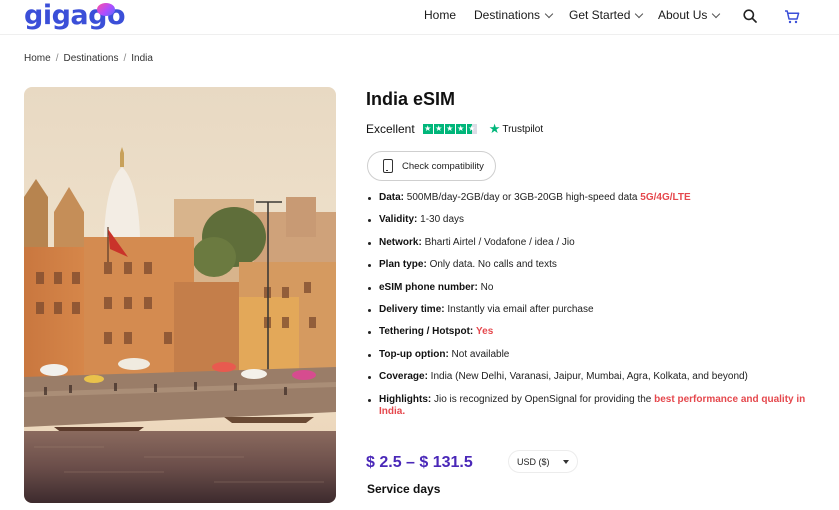 The width and height of the screenshot is (839, 510). I want to click on spec-label: Data:, so click(392, 197).